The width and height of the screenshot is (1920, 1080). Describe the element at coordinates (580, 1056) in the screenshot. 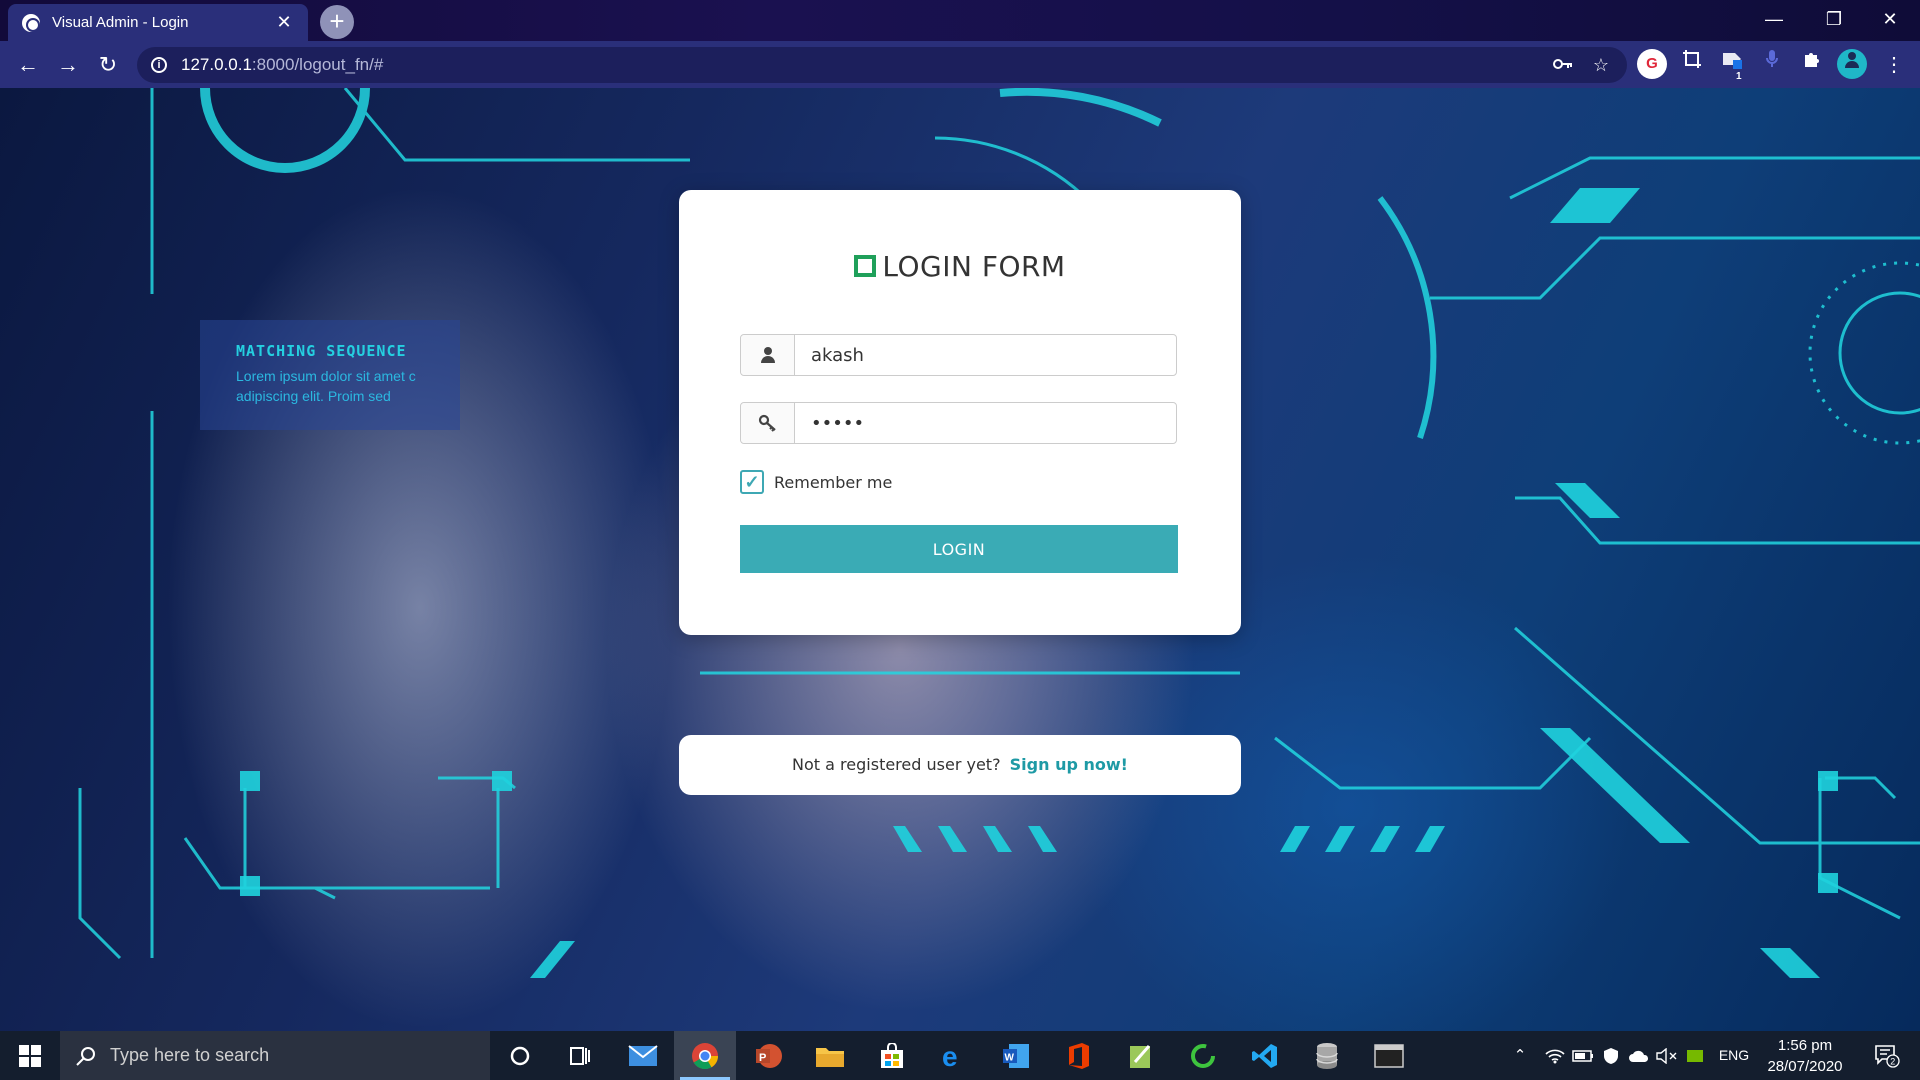

I see `task-view-icon` at that location.